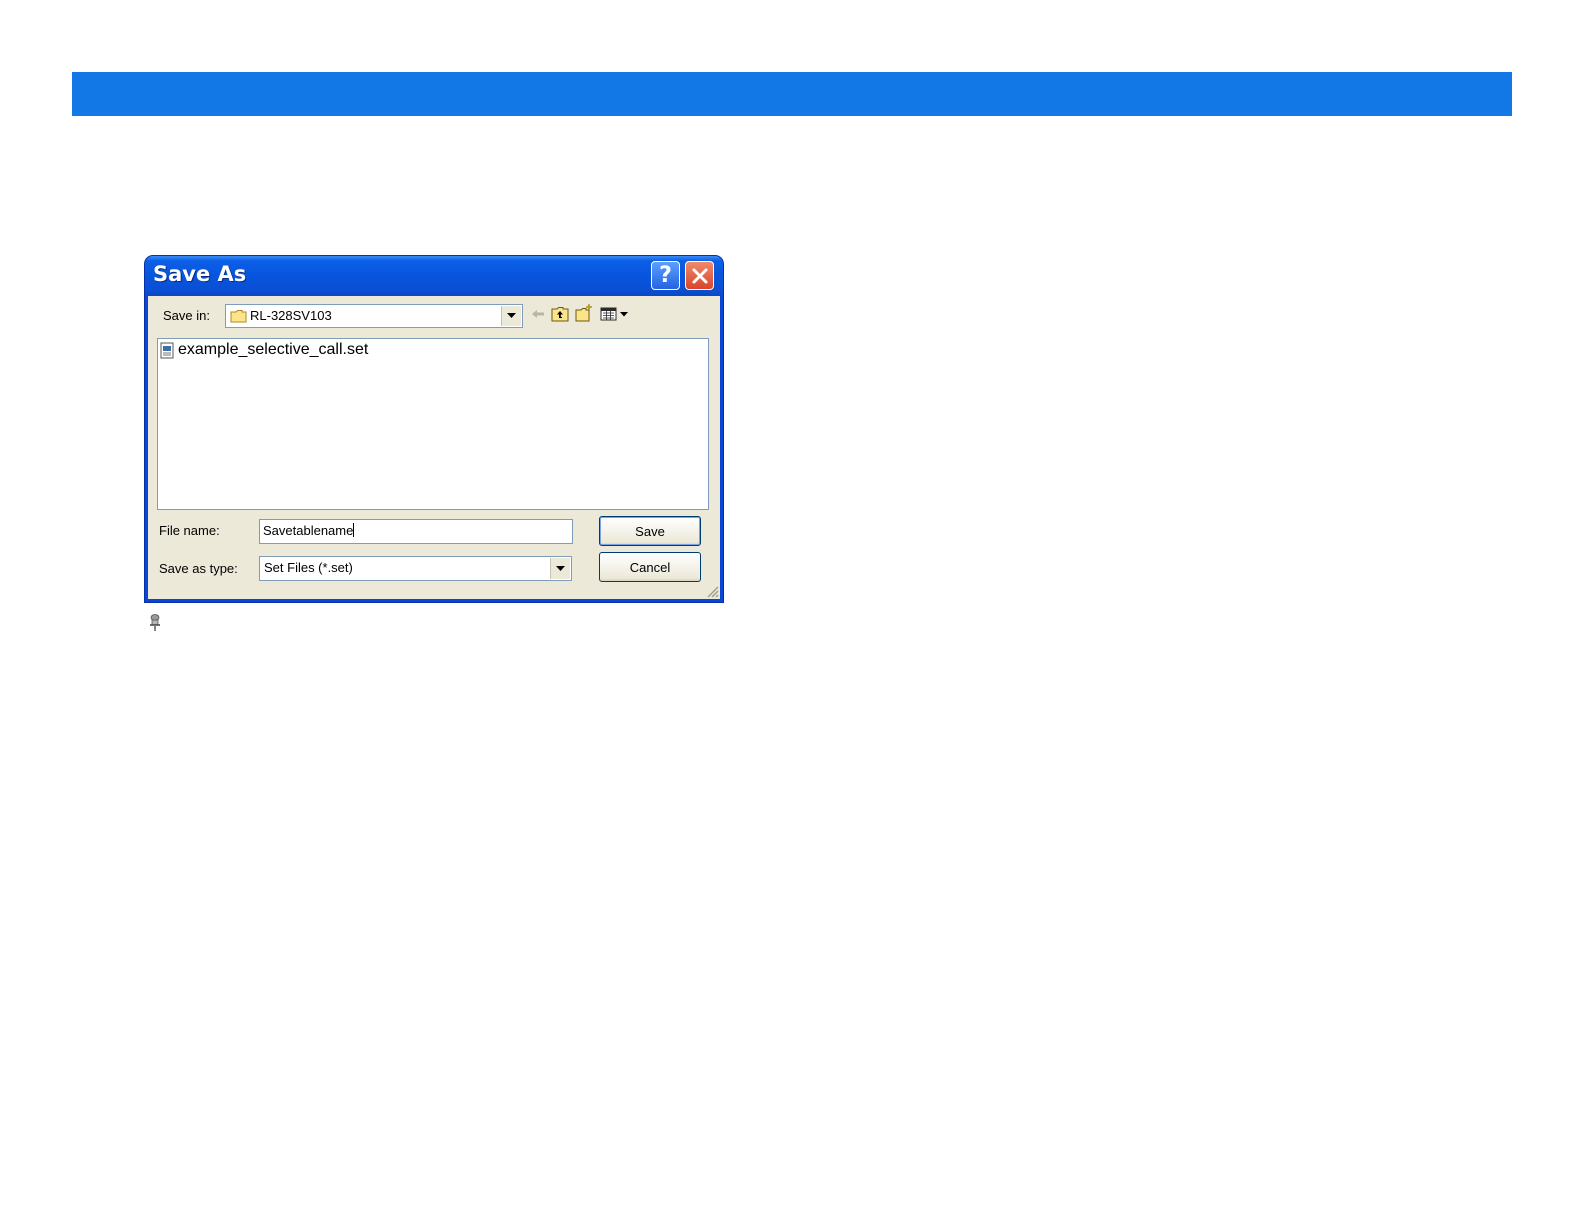 This screenshot has width=1584, height=1224. I want to click on close-icon, so click(699, 275).